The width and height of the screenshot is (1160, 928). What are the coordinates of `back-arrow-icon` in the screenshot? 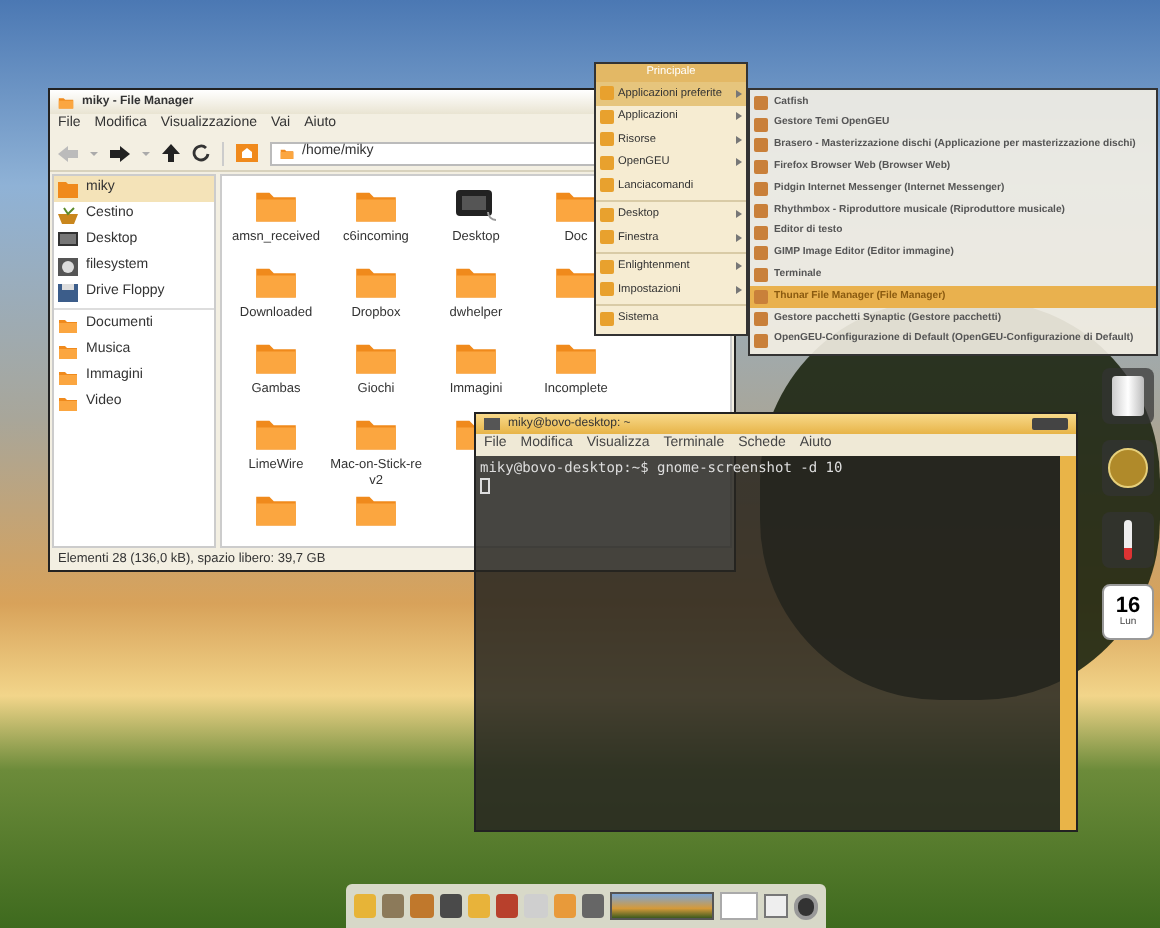 It's located at (68, 153).